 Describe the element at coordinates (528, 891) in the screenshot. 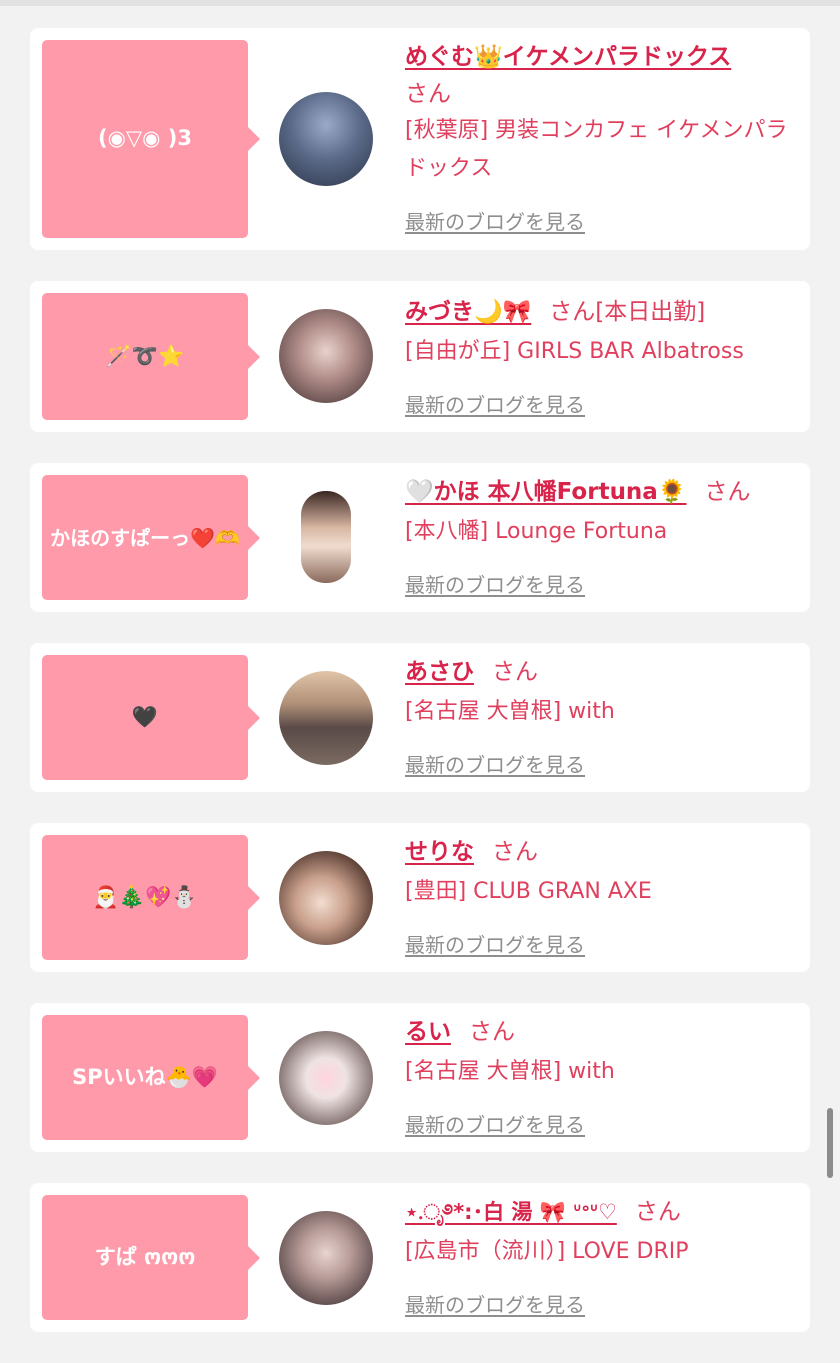

I see `shop-name: [豊田] CLUB GRAN AXE` at that location.